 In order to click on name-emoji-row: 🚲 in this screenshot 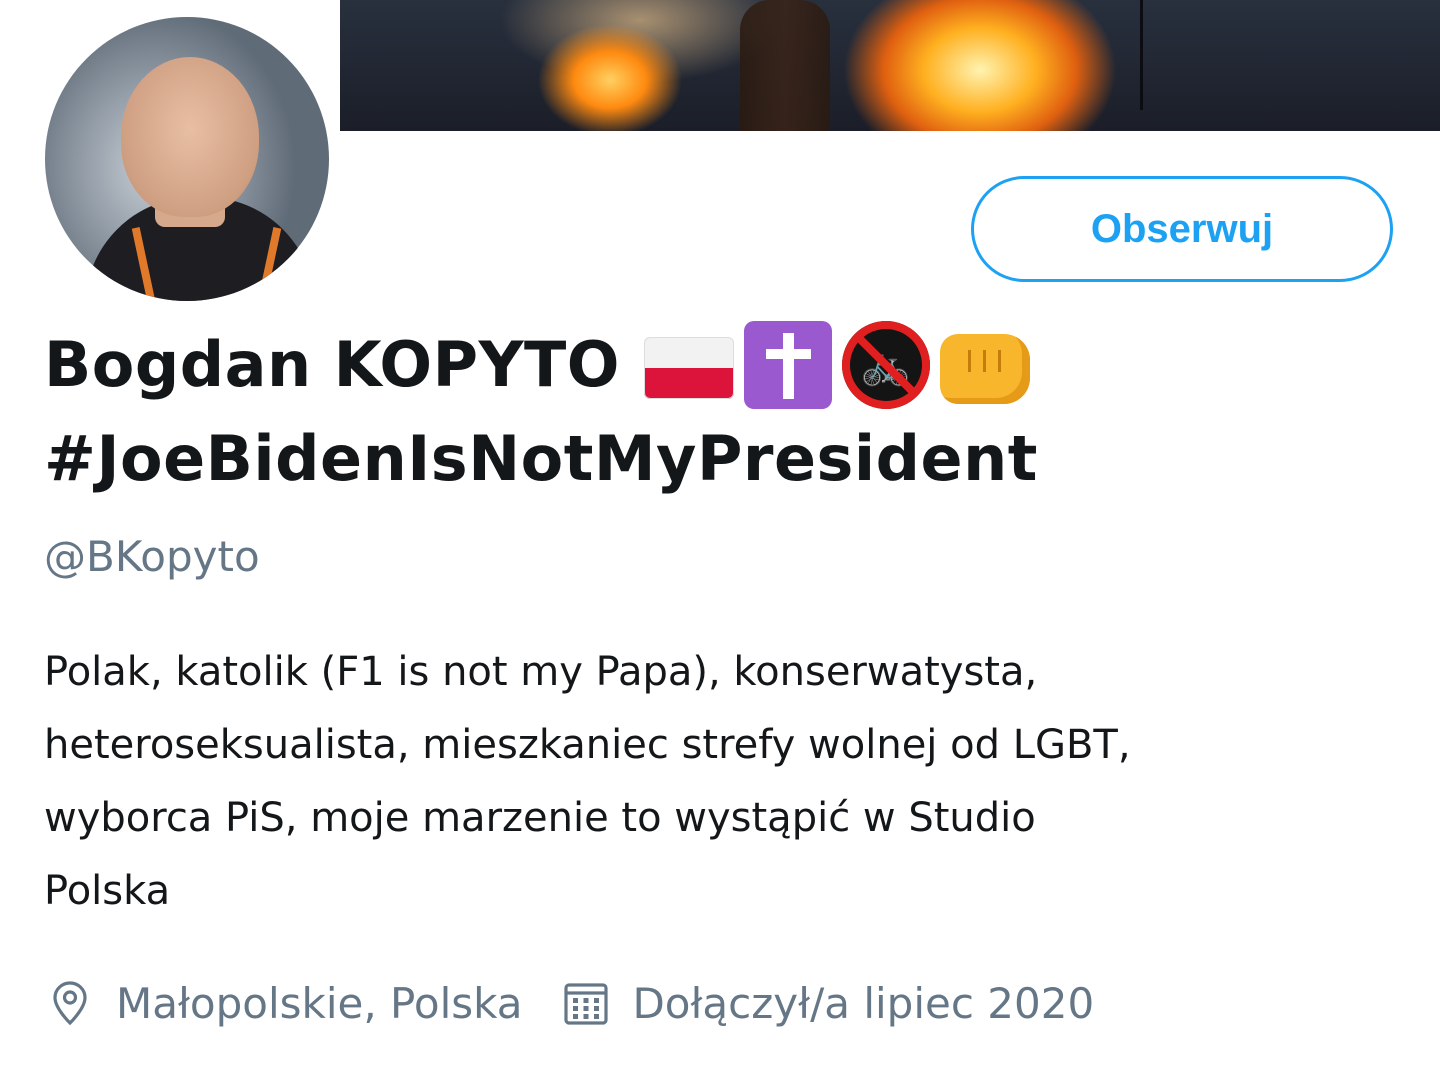, I will do `click(836, 365)`.